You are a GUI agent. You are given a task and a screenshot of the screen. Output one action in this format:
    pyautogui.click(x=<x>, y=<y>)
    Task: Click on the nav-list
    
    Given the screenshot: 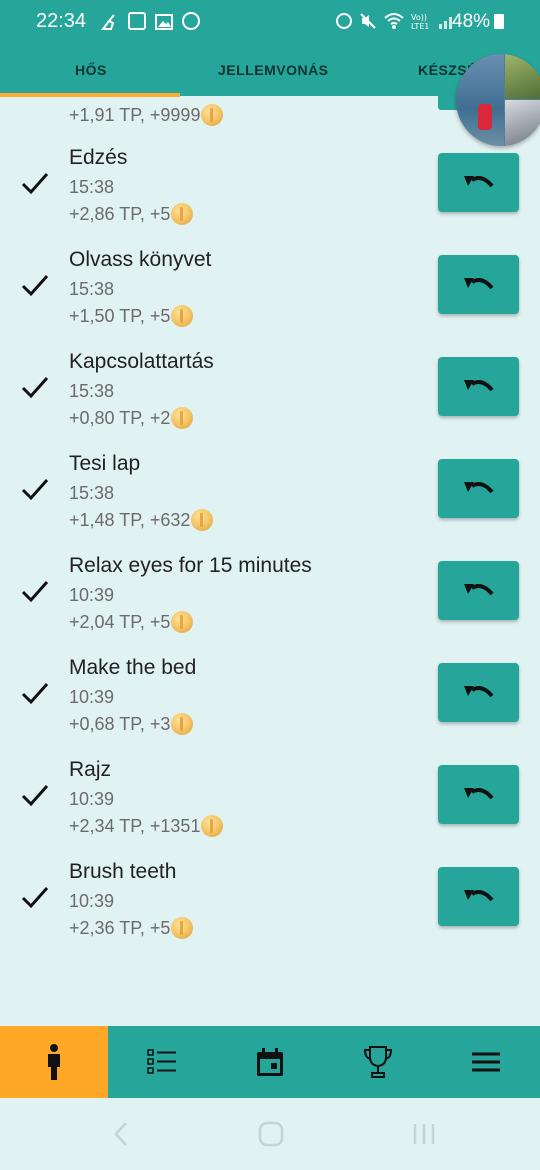 What is the action you would take?
    pyautogui.click(x=162, y=1062)
    